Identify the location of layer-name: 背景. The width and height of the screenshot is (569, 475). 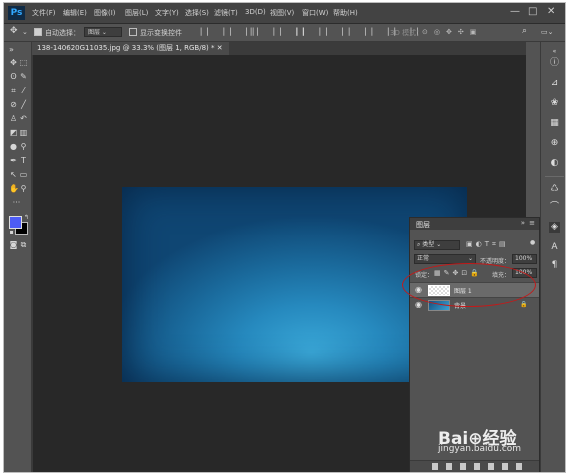
(460, 305).